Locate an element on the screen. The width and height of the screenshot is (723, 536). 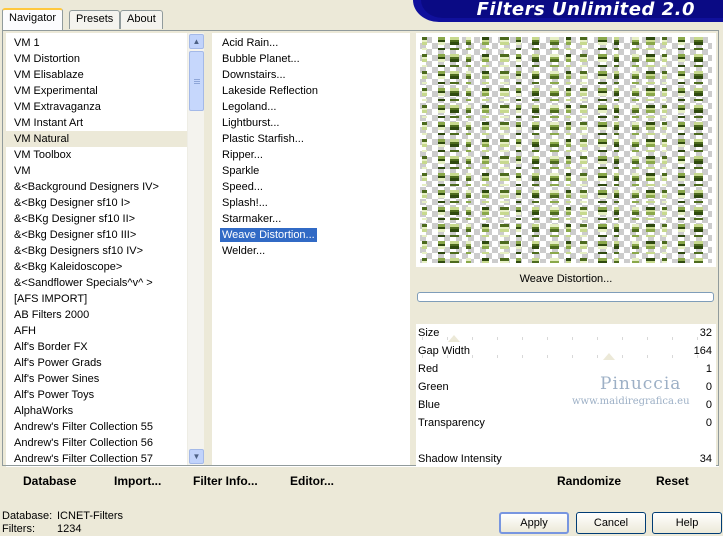
param-row: Transparency 0 is located at coordinates (566, 423).